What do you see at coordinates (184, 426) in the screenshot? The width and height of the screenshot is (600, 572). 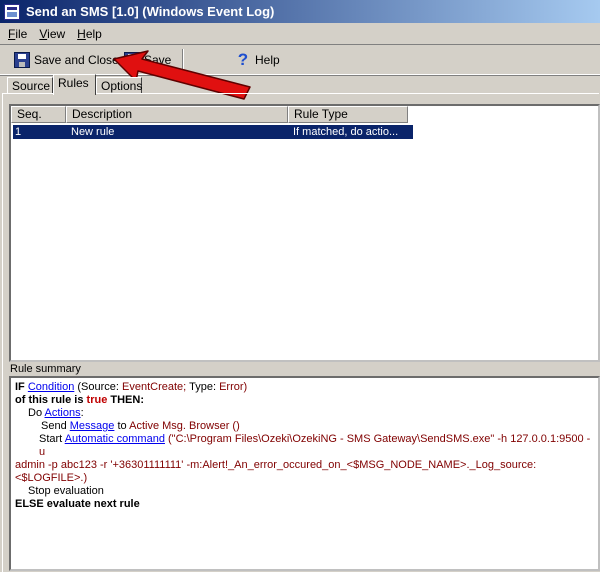 I see `send-target: Active Msg. Browser ()` at bounding box center [184, 426].